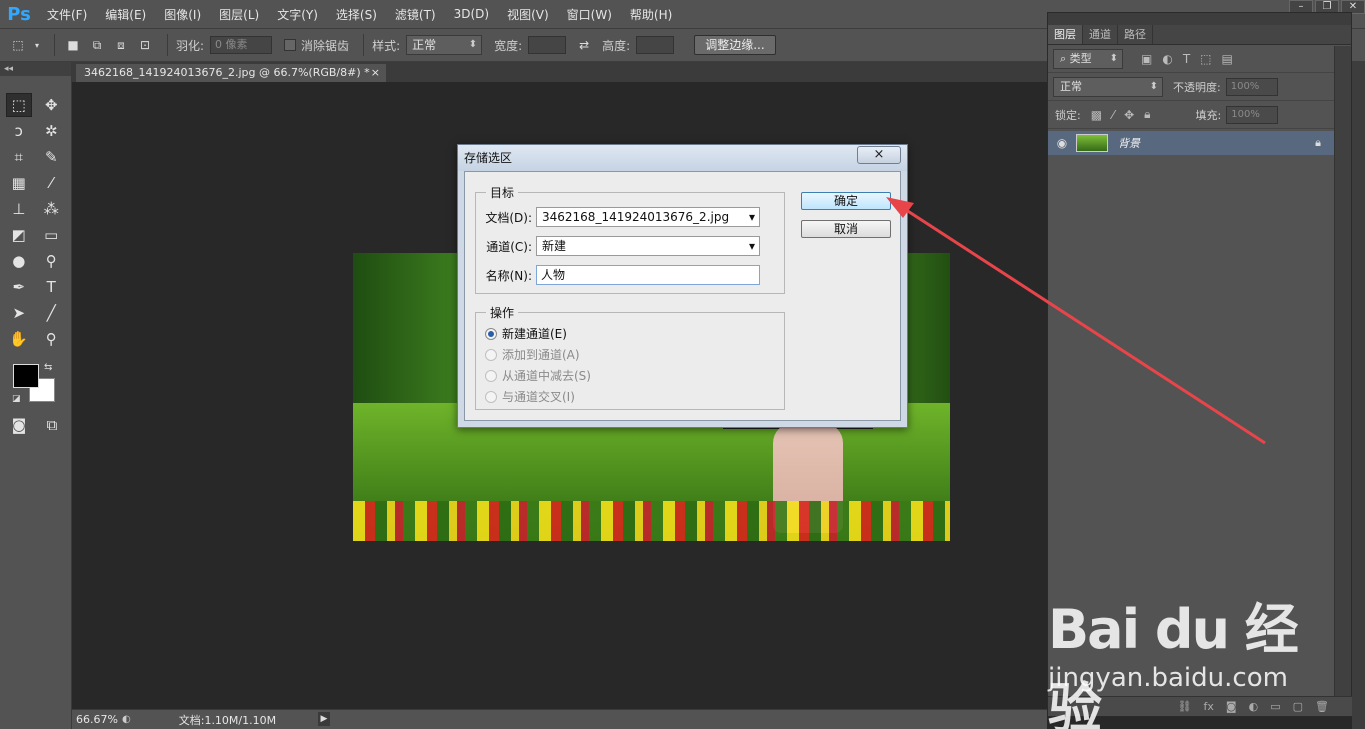 This screenshot has height=729, width=1365. Describe the element at coordinates (547, 45) in the screenshot. I see `width-input` at that location.